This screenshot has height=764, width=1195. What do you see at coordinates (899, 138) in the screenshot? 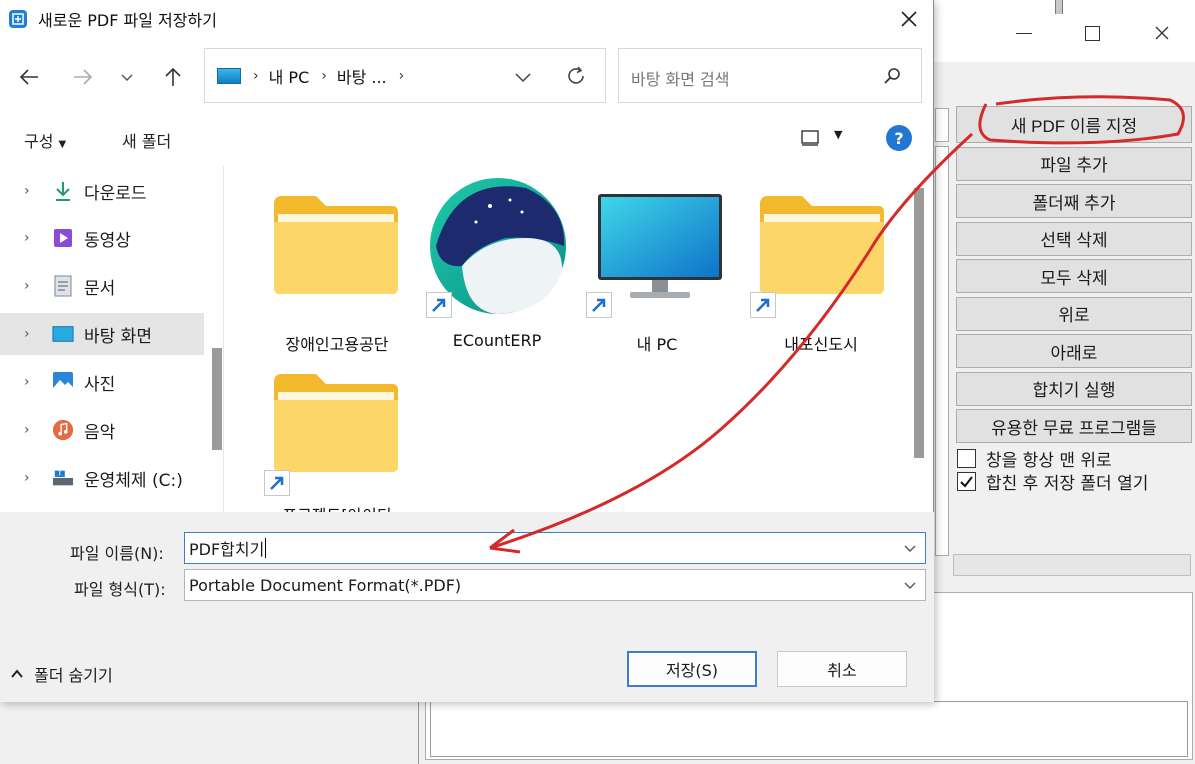
I see `help-icon: ?` at bounding box center [899, 138].